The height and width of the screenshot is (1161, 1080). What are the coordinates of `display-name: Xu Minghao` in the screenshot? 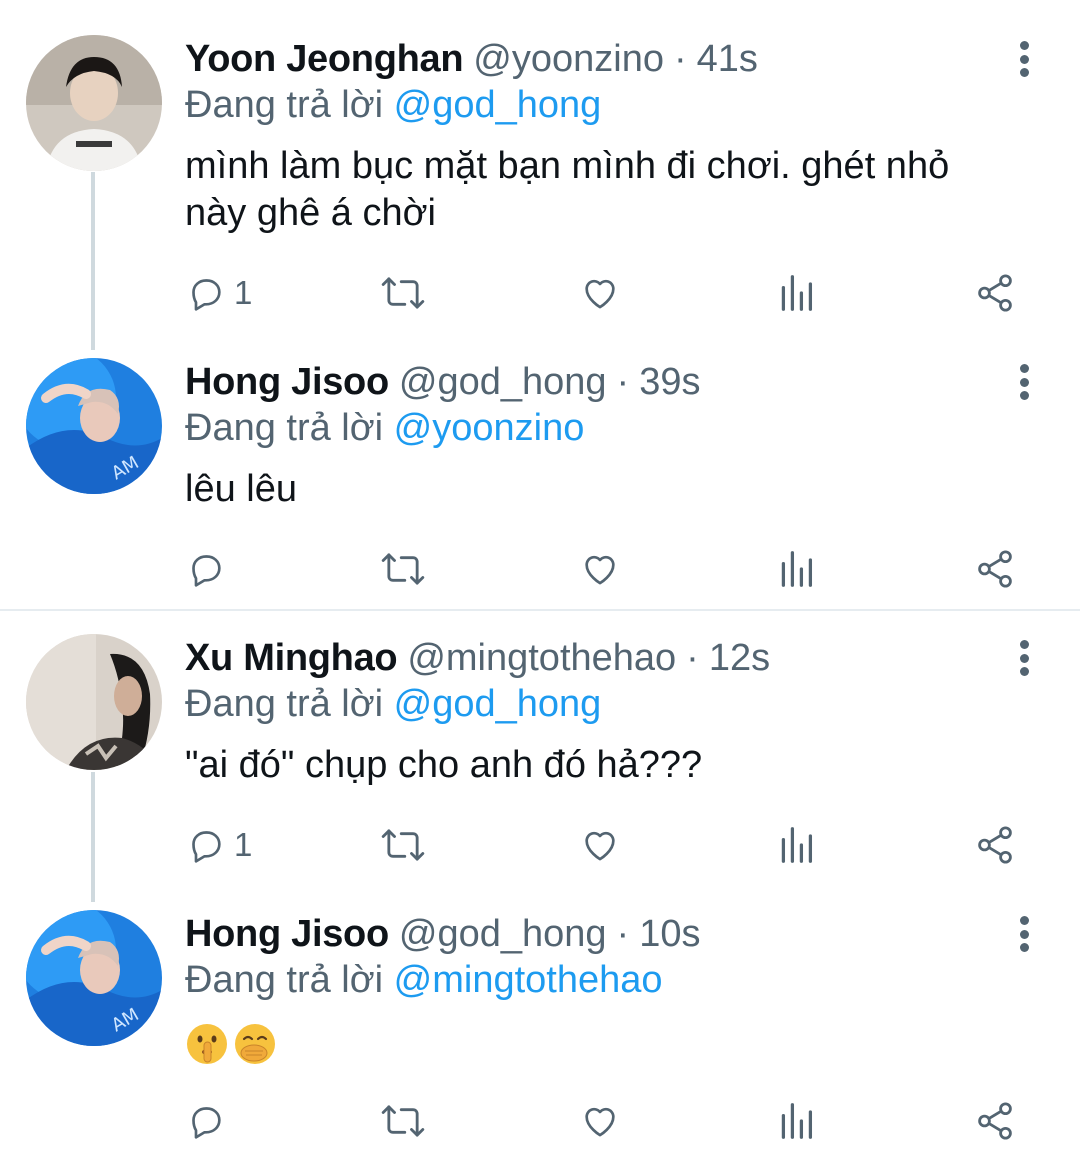 It's located at (291, 658).